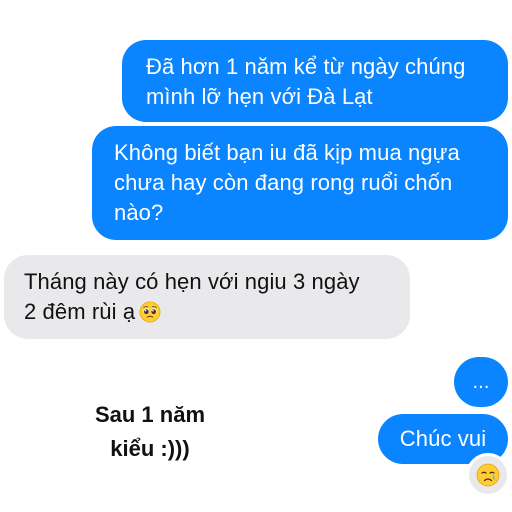 This screenshot has width=512, height=512. I want to click on crying-face-icon, so click(488, 475).